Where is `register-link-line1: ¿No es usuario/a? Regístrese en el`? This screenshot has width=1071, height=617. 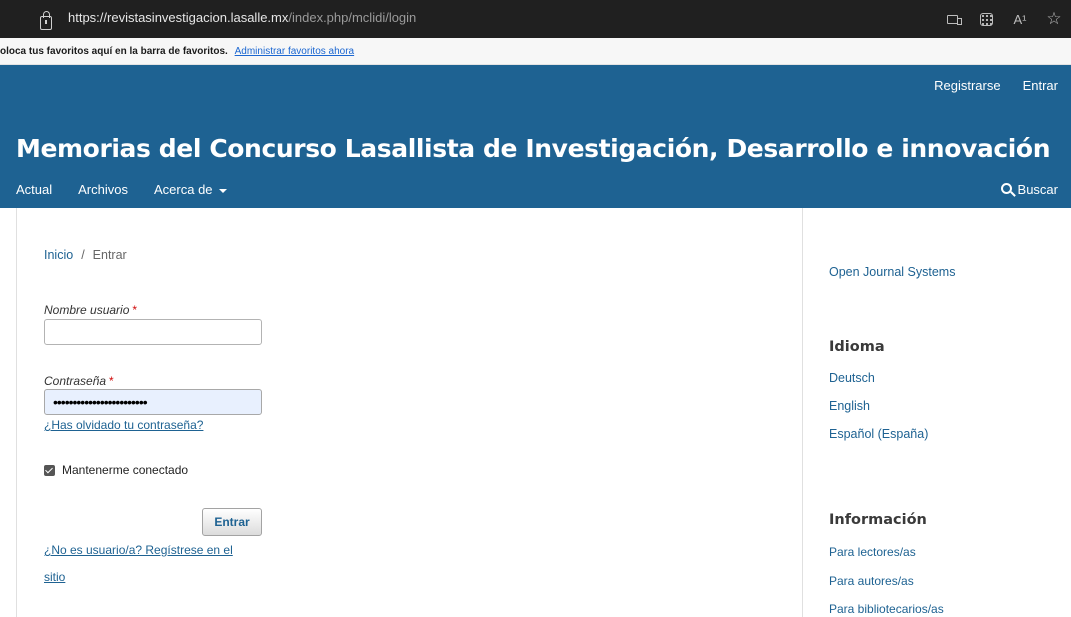
register-link-line1: ¿No es usuario/a? Regístrese en el is located at coordinates (154, 550).